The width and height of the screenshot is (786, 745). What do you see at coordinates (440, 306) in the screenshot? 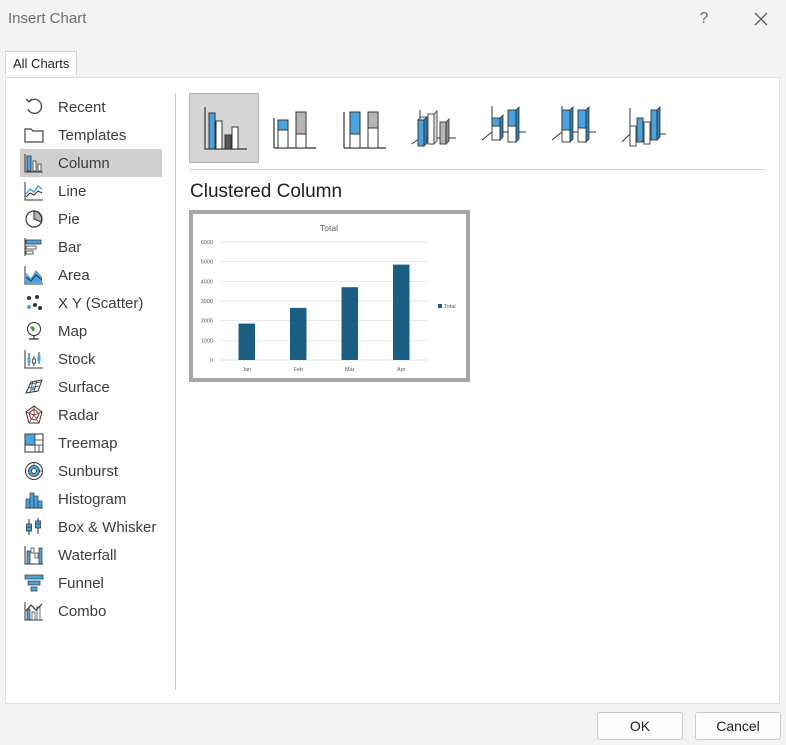
I see `legend-swatch` at bounding box center [440, 306].